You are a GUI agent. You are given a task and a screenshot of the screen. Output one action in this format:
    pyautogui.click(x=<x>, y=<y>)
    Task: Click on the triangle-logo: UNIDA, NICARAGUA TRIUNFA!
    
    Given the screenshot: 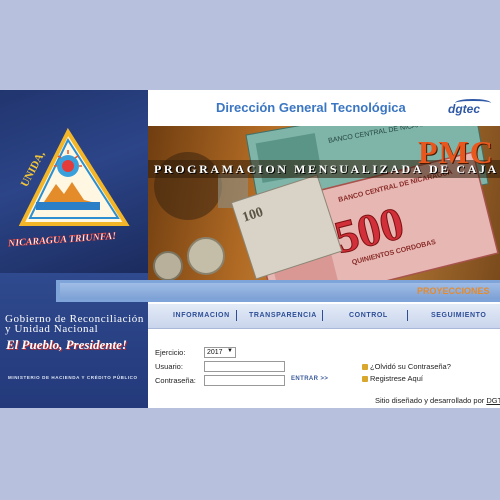 What is the action you would take?
    pyautogui.click(x=68, y=188)
    